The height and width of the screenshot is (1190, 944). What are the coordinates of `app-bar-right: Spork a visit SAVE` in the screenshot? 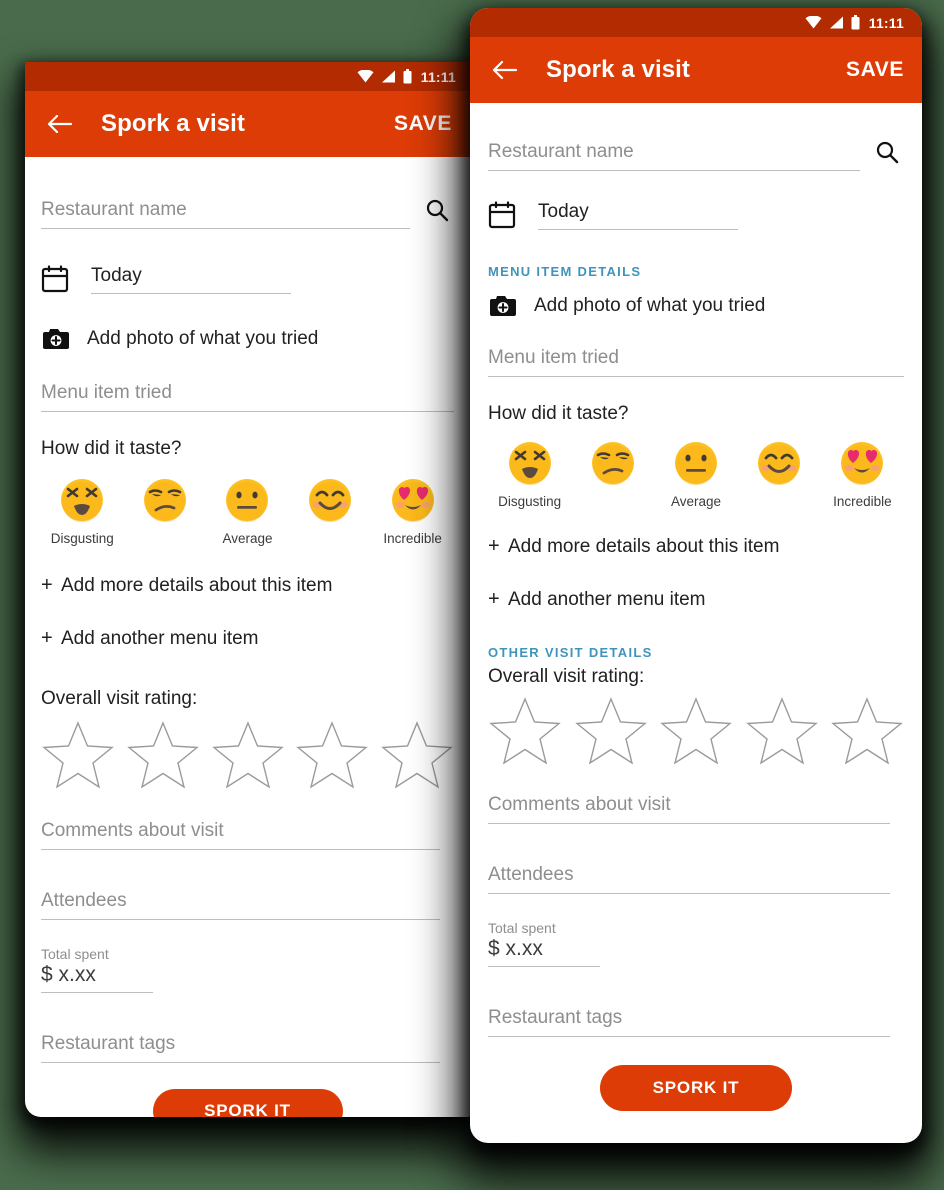 It's located at (696, 70).